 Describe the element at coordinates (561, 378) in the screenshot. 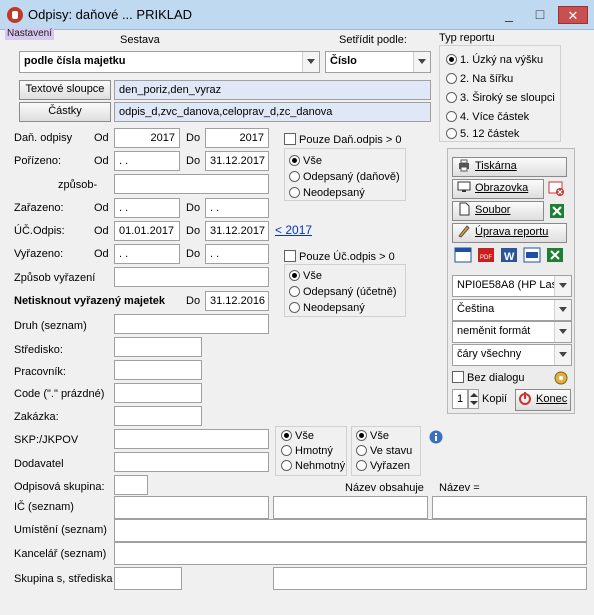

I see `settings-icon` at that location.